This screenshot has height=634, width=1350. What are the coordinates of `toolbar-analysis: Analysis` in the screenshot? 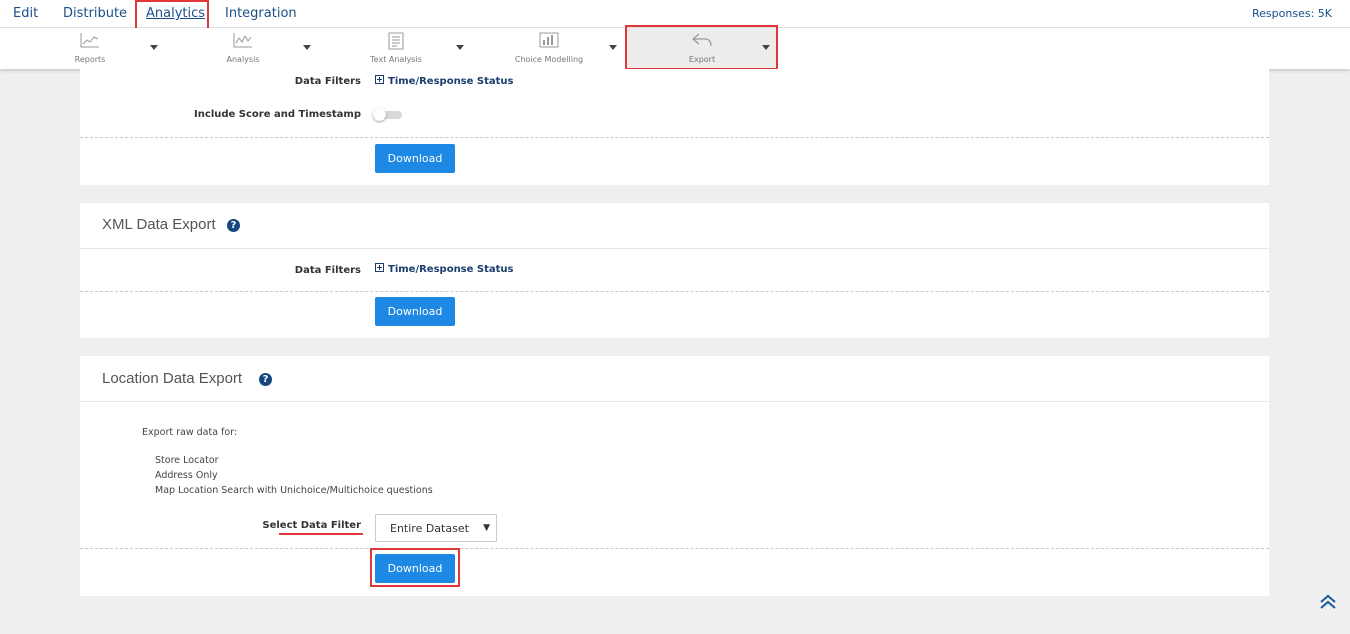 It's located at (243, 48).